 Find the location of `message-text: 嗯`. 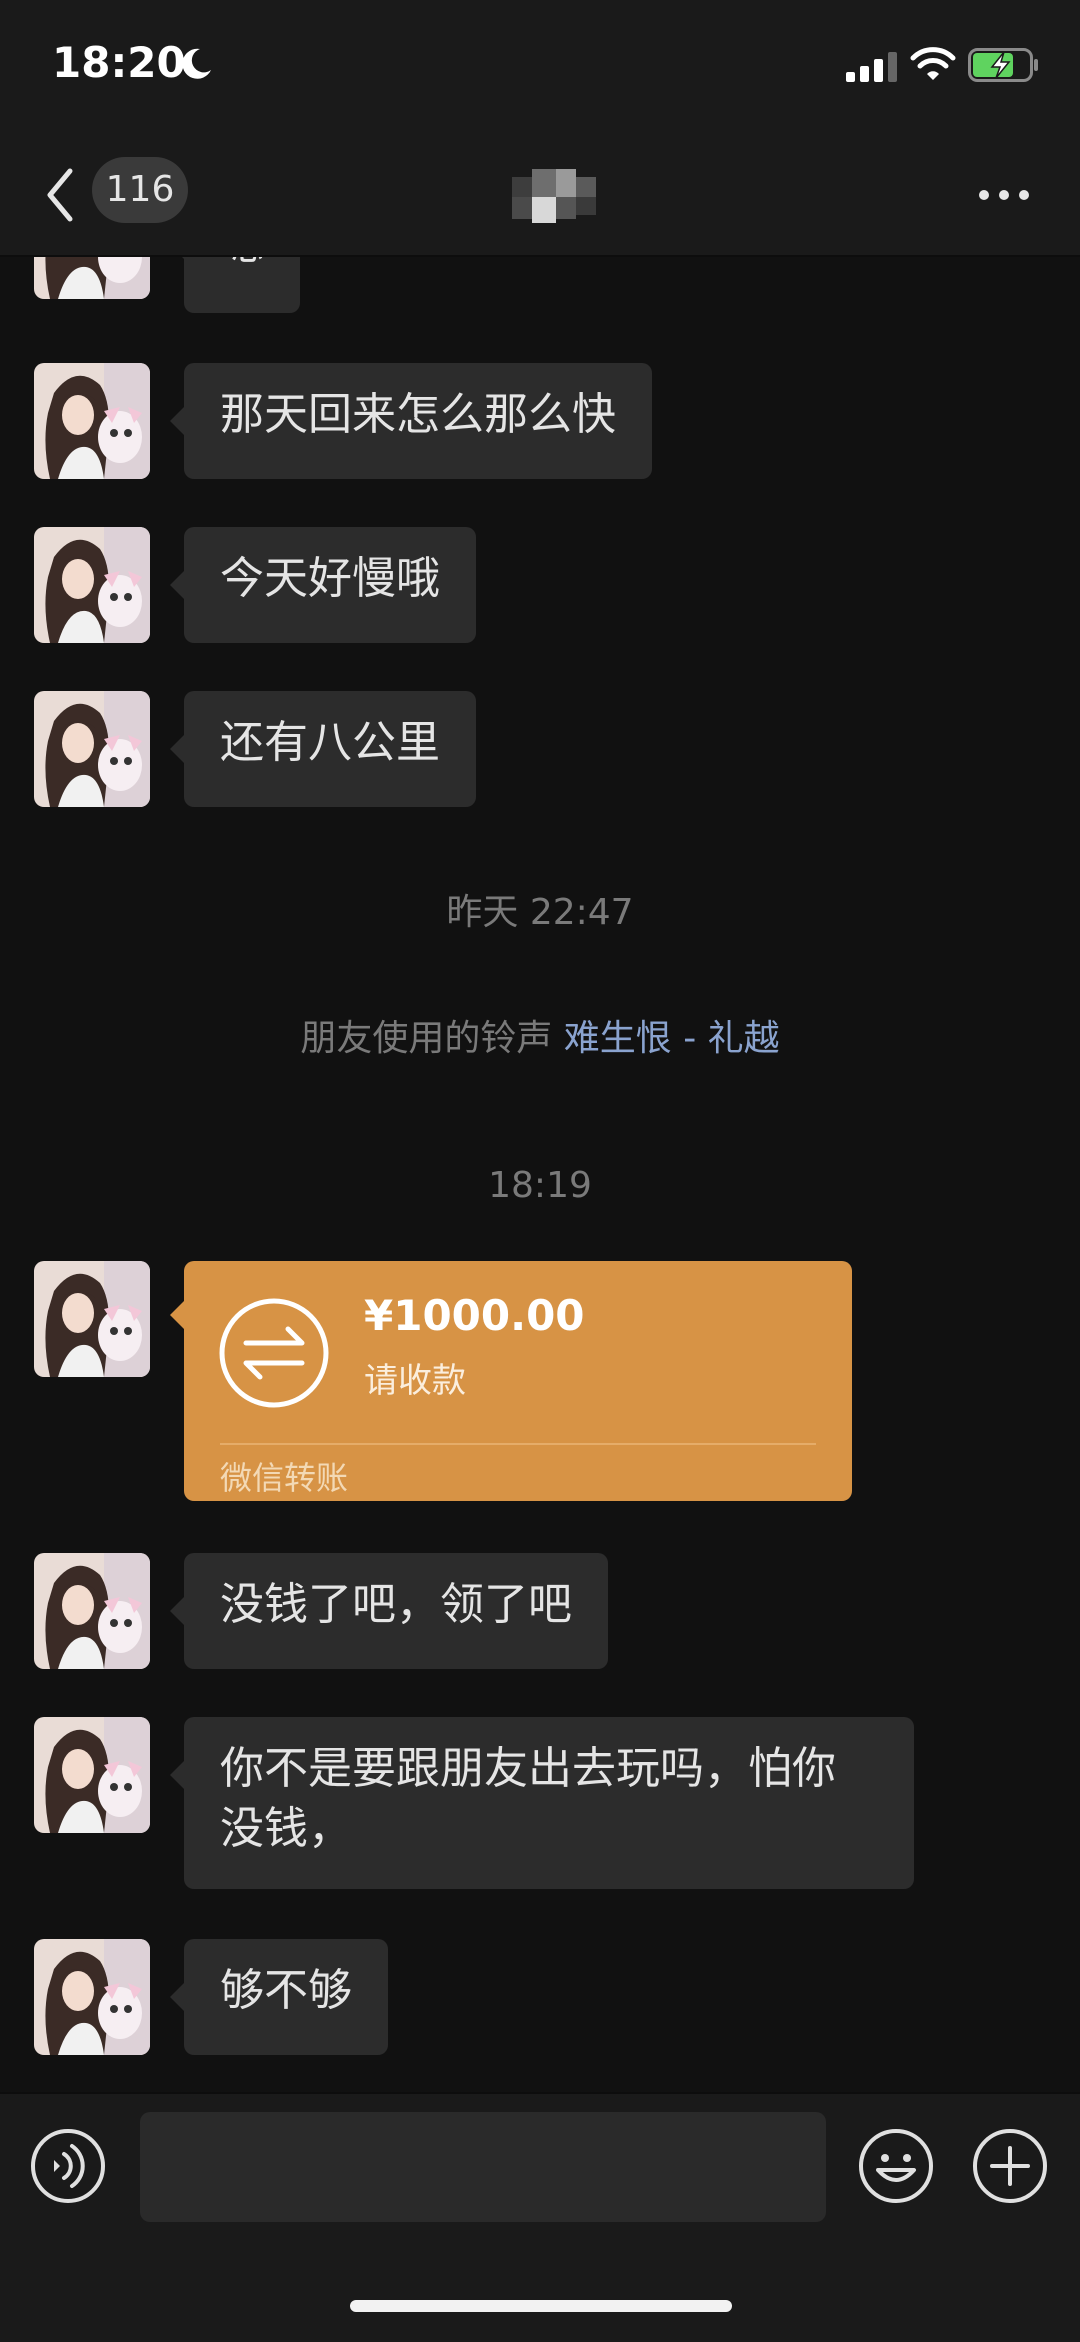

message-text: 嗯 is located at coordinates (242, 263).